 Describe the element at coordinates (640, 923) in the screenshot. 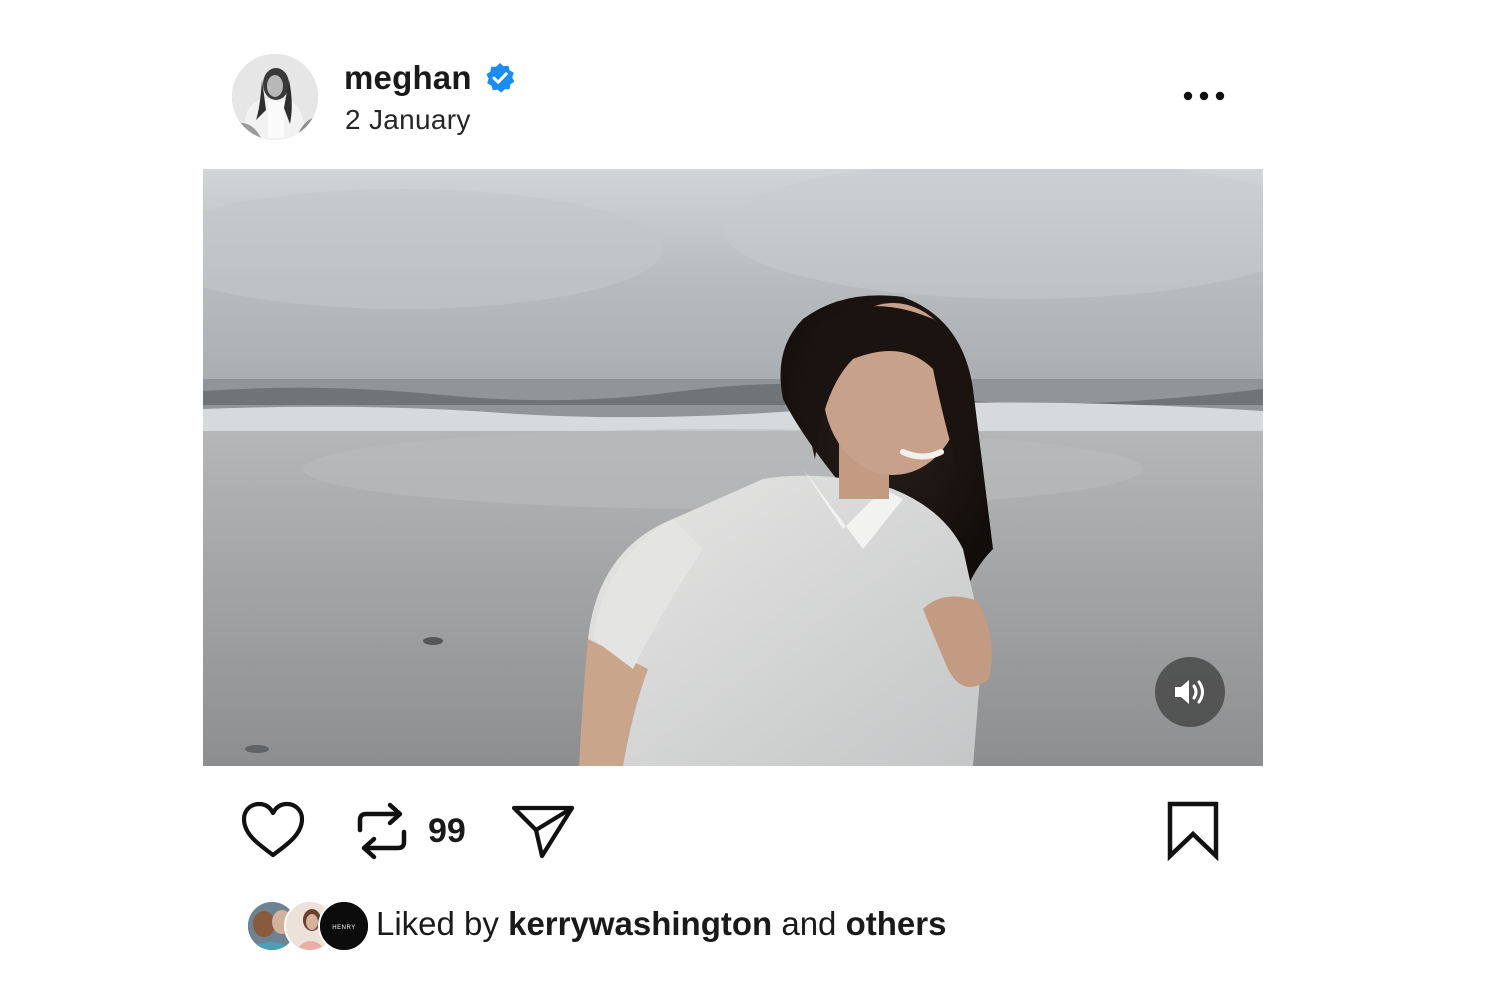

I see `liked-by-user-link: kerrywashington` at that location.